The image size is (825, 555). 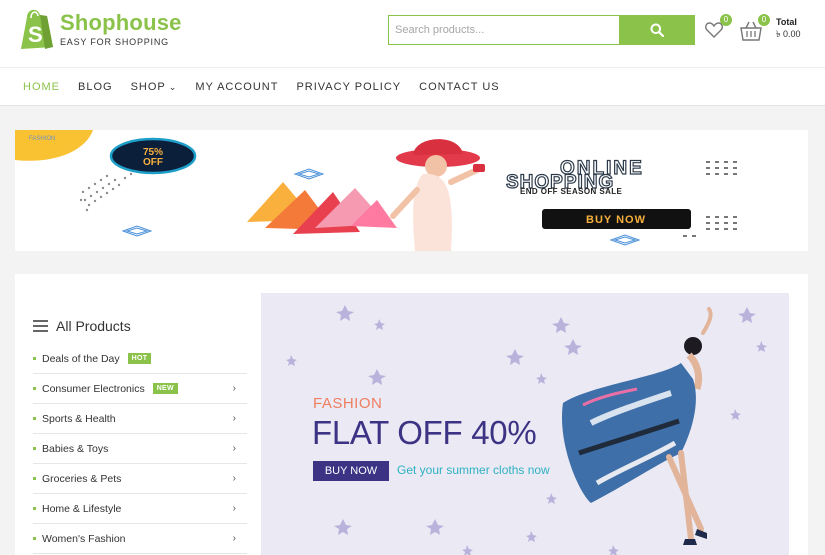 What do you see at coordinates (788, 34) in the screenshot?
I see `cart-total-amount: ৳ 0.00` at bounding box center [788, 34].